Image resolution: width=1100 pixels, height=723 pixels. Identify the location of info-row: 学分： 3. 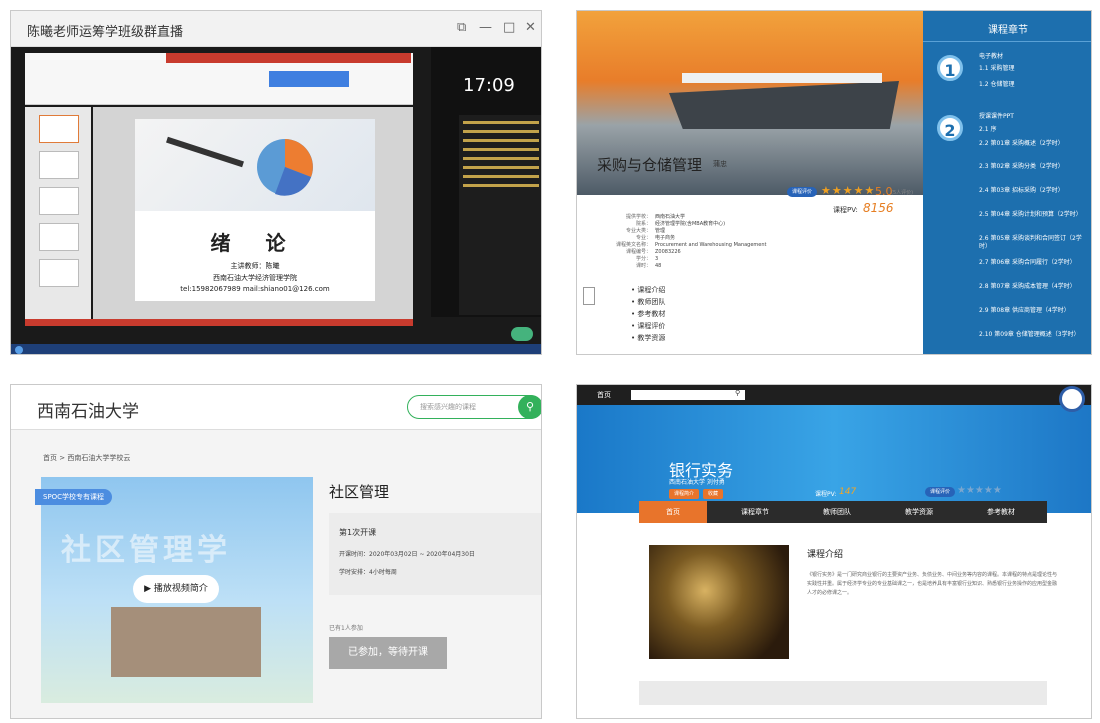
(647, 259).